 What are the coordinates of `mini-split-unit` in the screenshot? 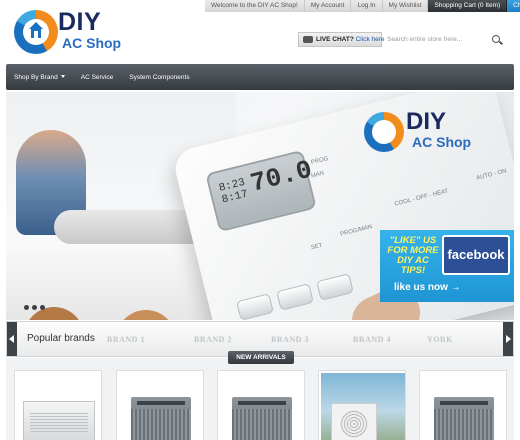 It's located at (354, 421).